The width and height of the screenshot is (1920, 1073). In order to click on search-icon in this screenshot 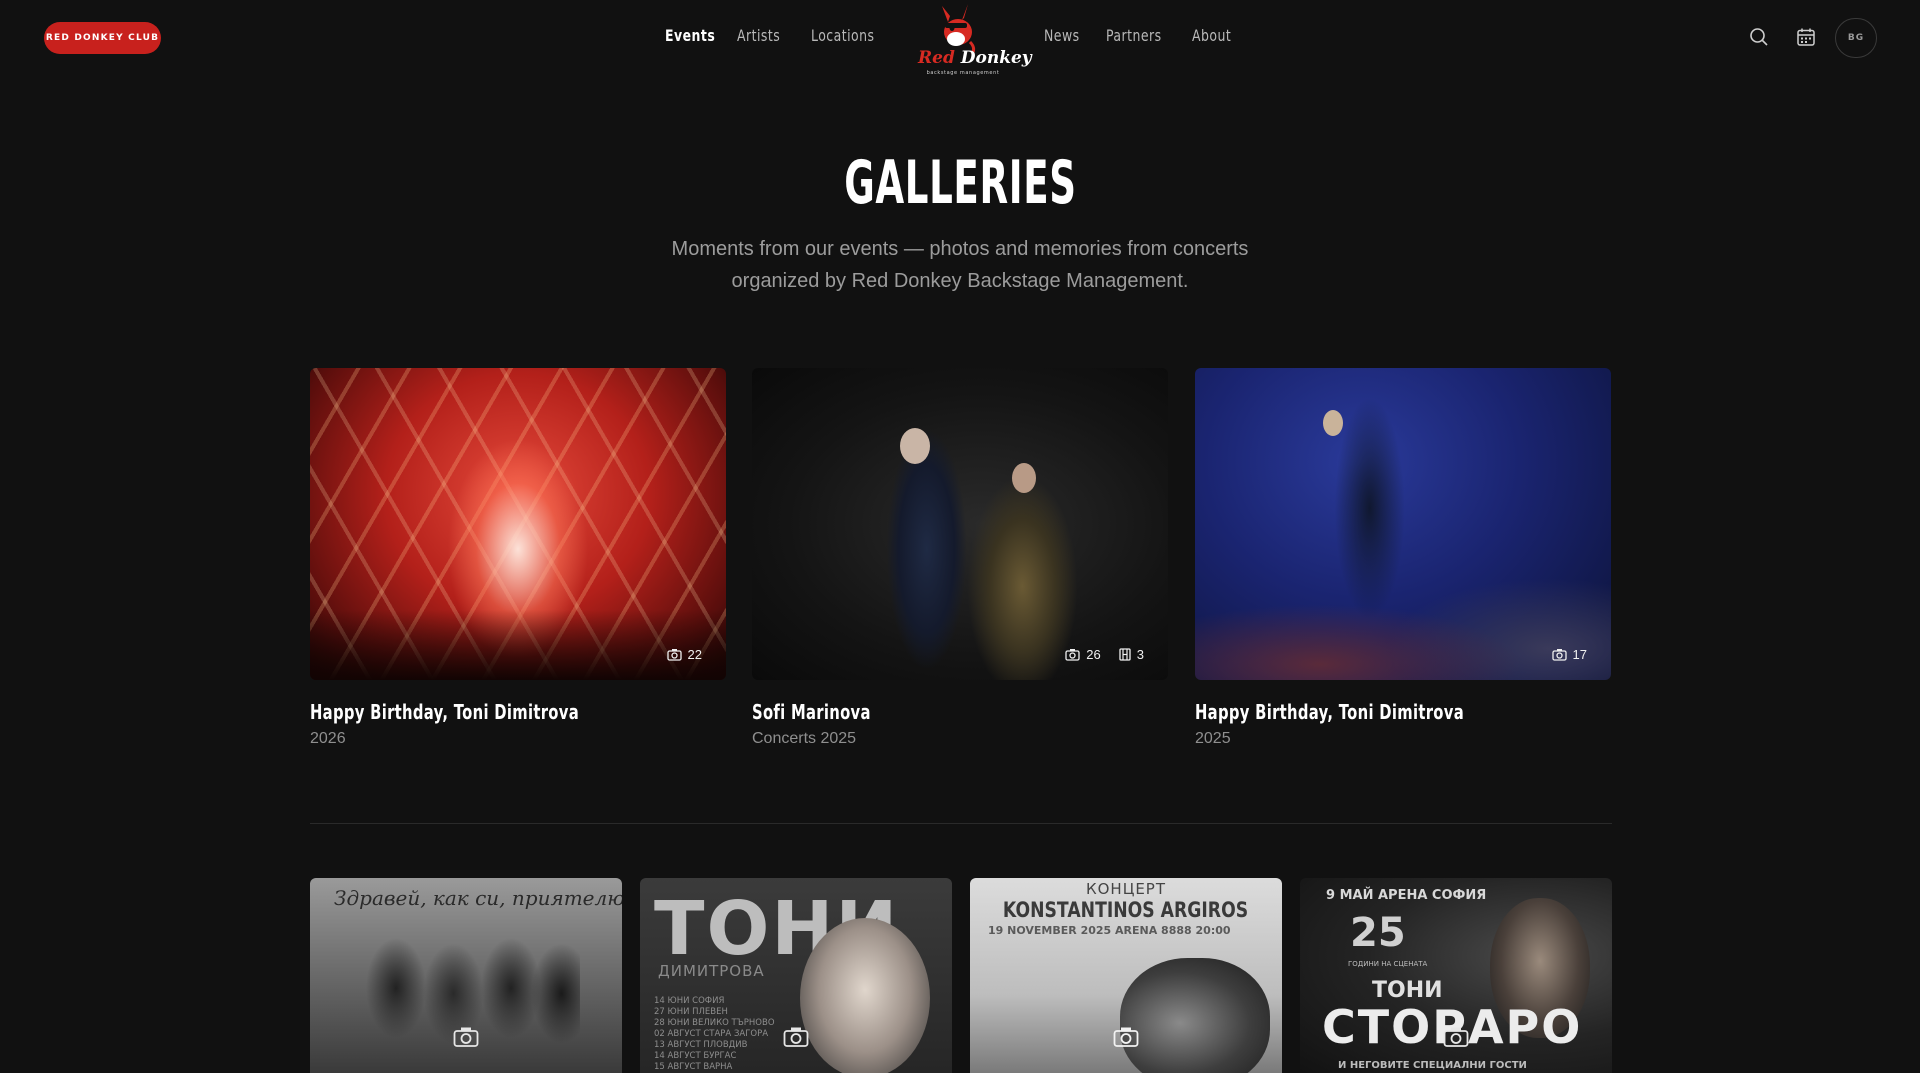, I will do `click(1759, 37)`.